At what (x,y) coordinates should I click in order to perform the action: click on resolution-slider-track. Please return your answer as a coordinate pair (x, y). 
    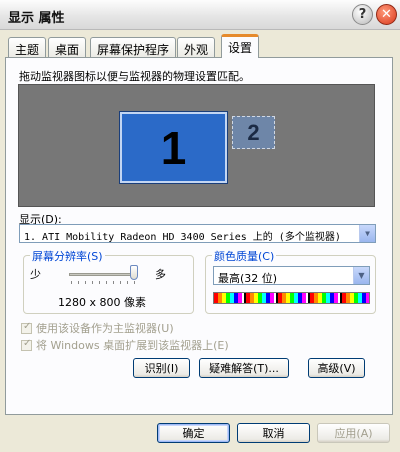
    Looking at the image, I should click on (102, 274).